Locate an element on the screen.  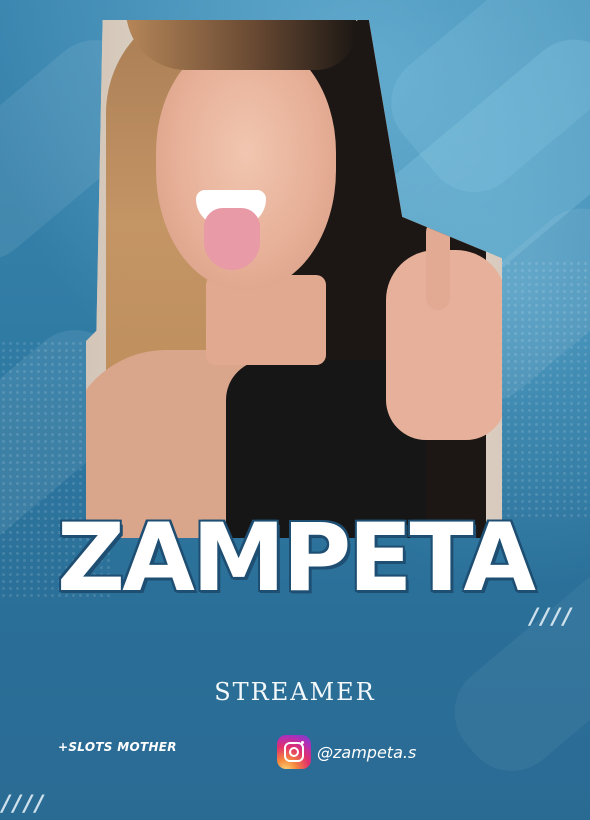
instagram-link: @zampeta.s is located at coordinates (346, 752).